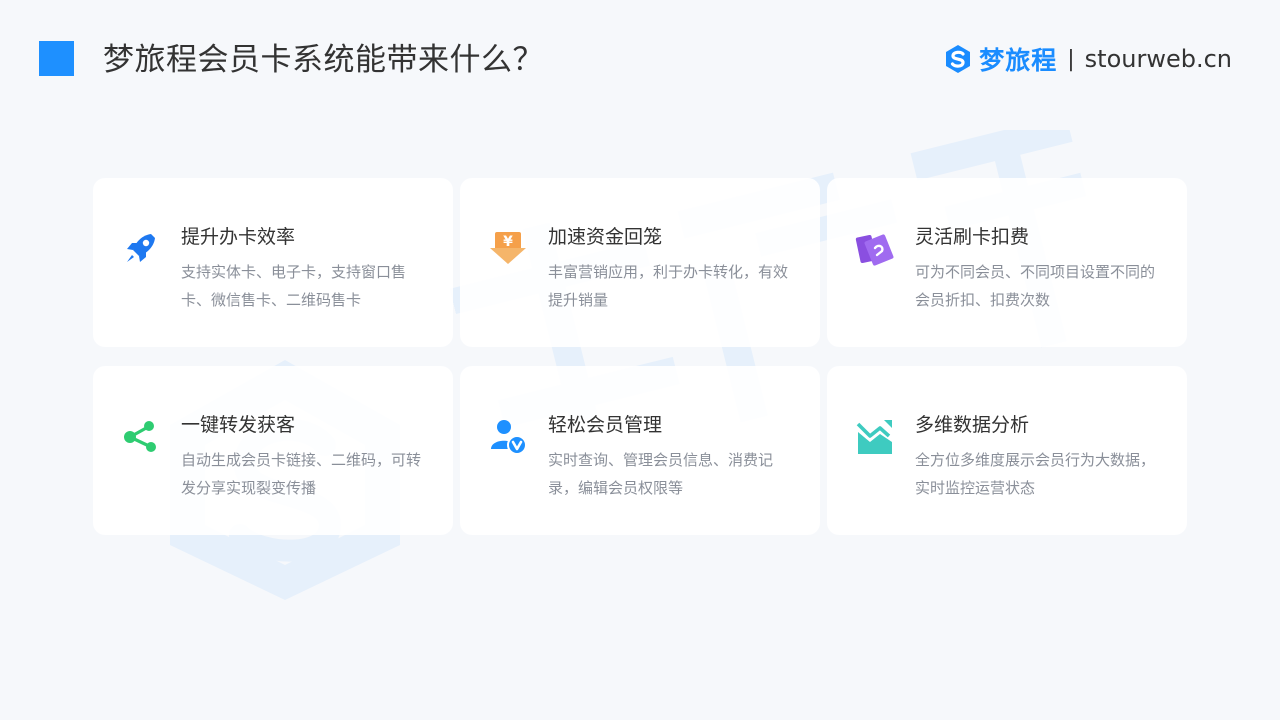 This screenshot has height=720, width=1280. What do you see at coordinates (1018, 60) in the screenshot?
I see `brand-name: 梦旅程` at bounding box center [1018, 60].